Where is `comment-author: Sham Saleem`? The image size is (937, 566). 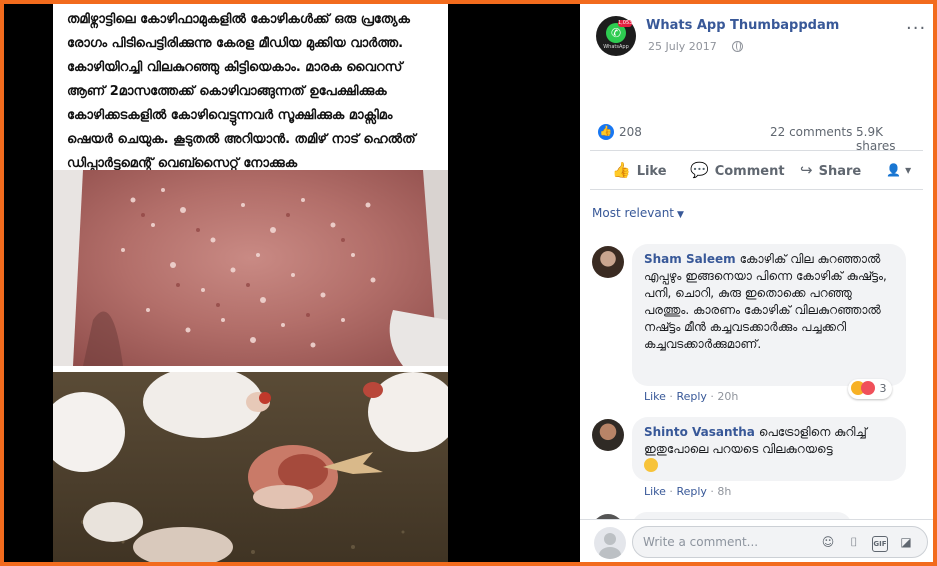 comment-author: Sham Saleem is located at coordinates (690, 259).